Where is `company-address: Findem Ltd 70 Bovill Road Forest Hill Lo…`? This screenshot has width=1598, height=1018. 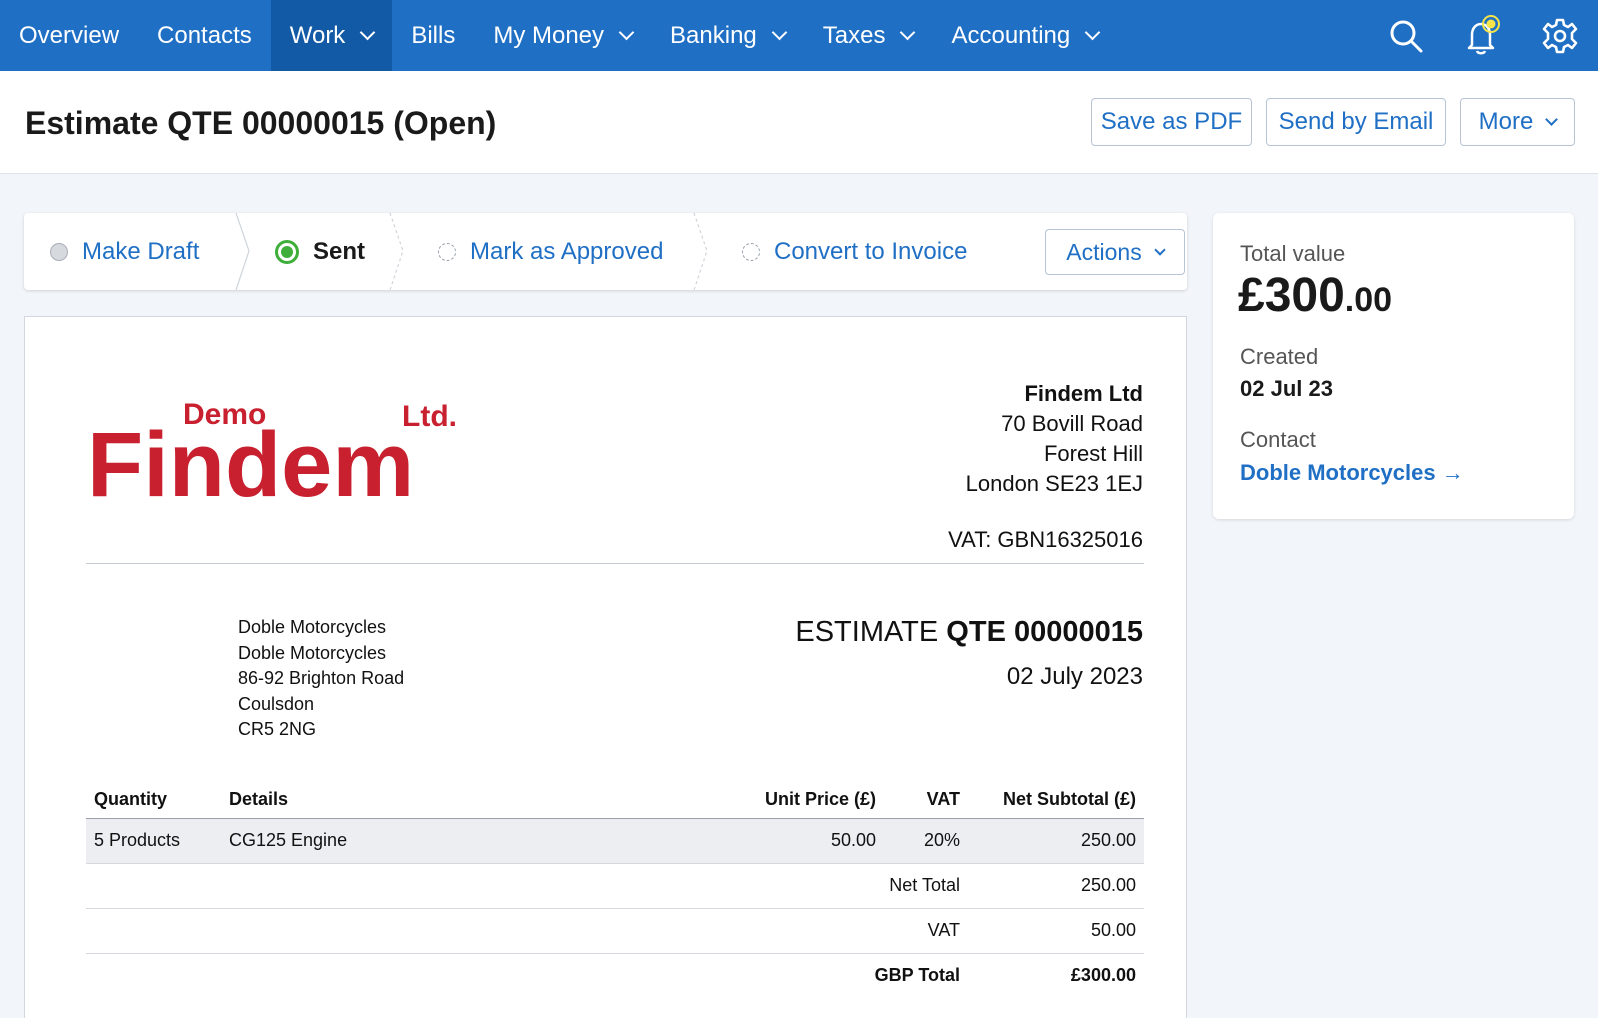
company-address: Findem Ltd 70 Bovill Road Forest Hill Lo… is located at coordinates (1054, 439).